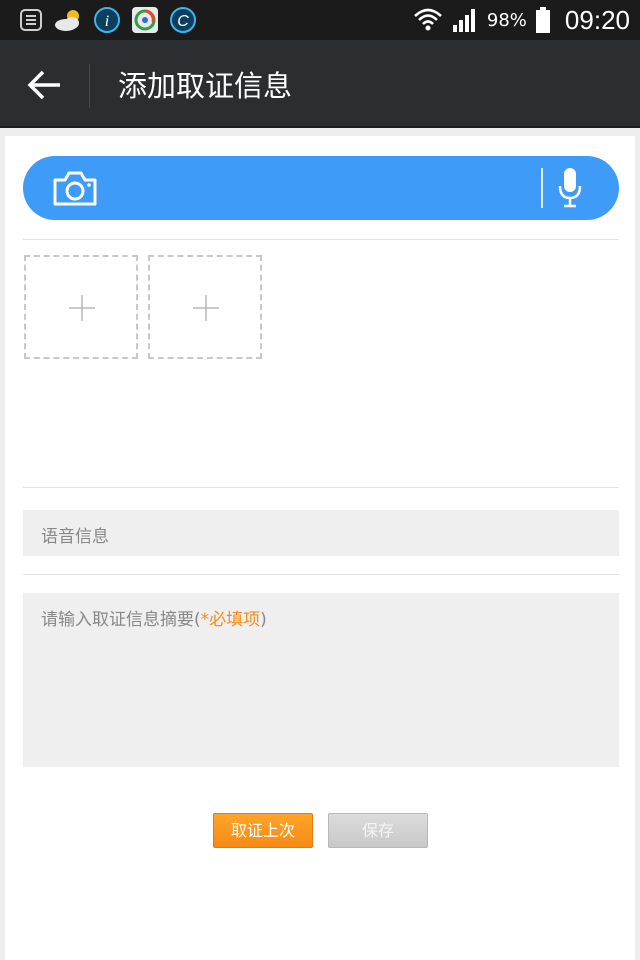  What do you see at coordinates (378, 830) in the screenshot?
I see `save-button: 保存` at bounding box center [378, 830].